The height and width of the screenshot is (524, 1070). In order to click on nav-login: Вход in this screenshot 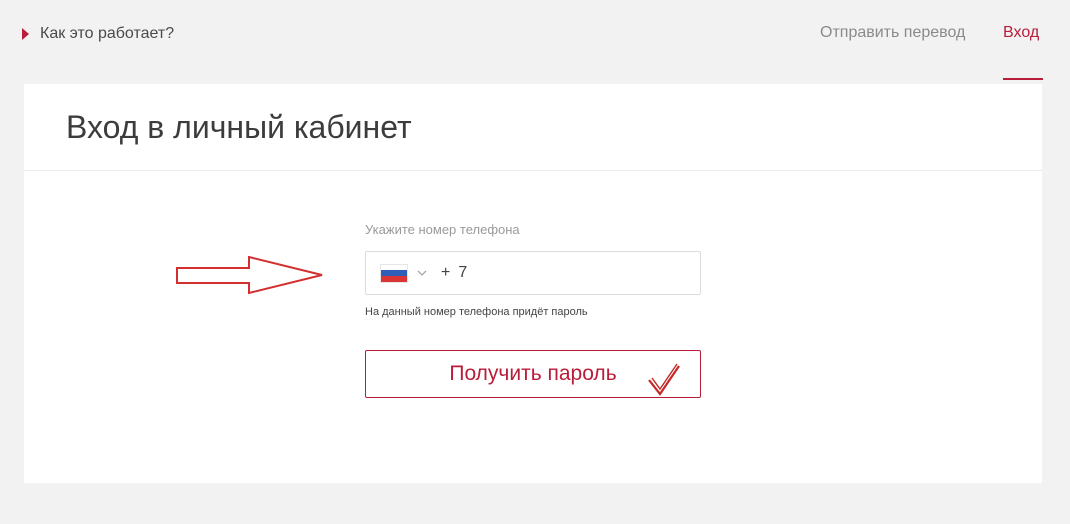, I will do `click(1023, 33)`.